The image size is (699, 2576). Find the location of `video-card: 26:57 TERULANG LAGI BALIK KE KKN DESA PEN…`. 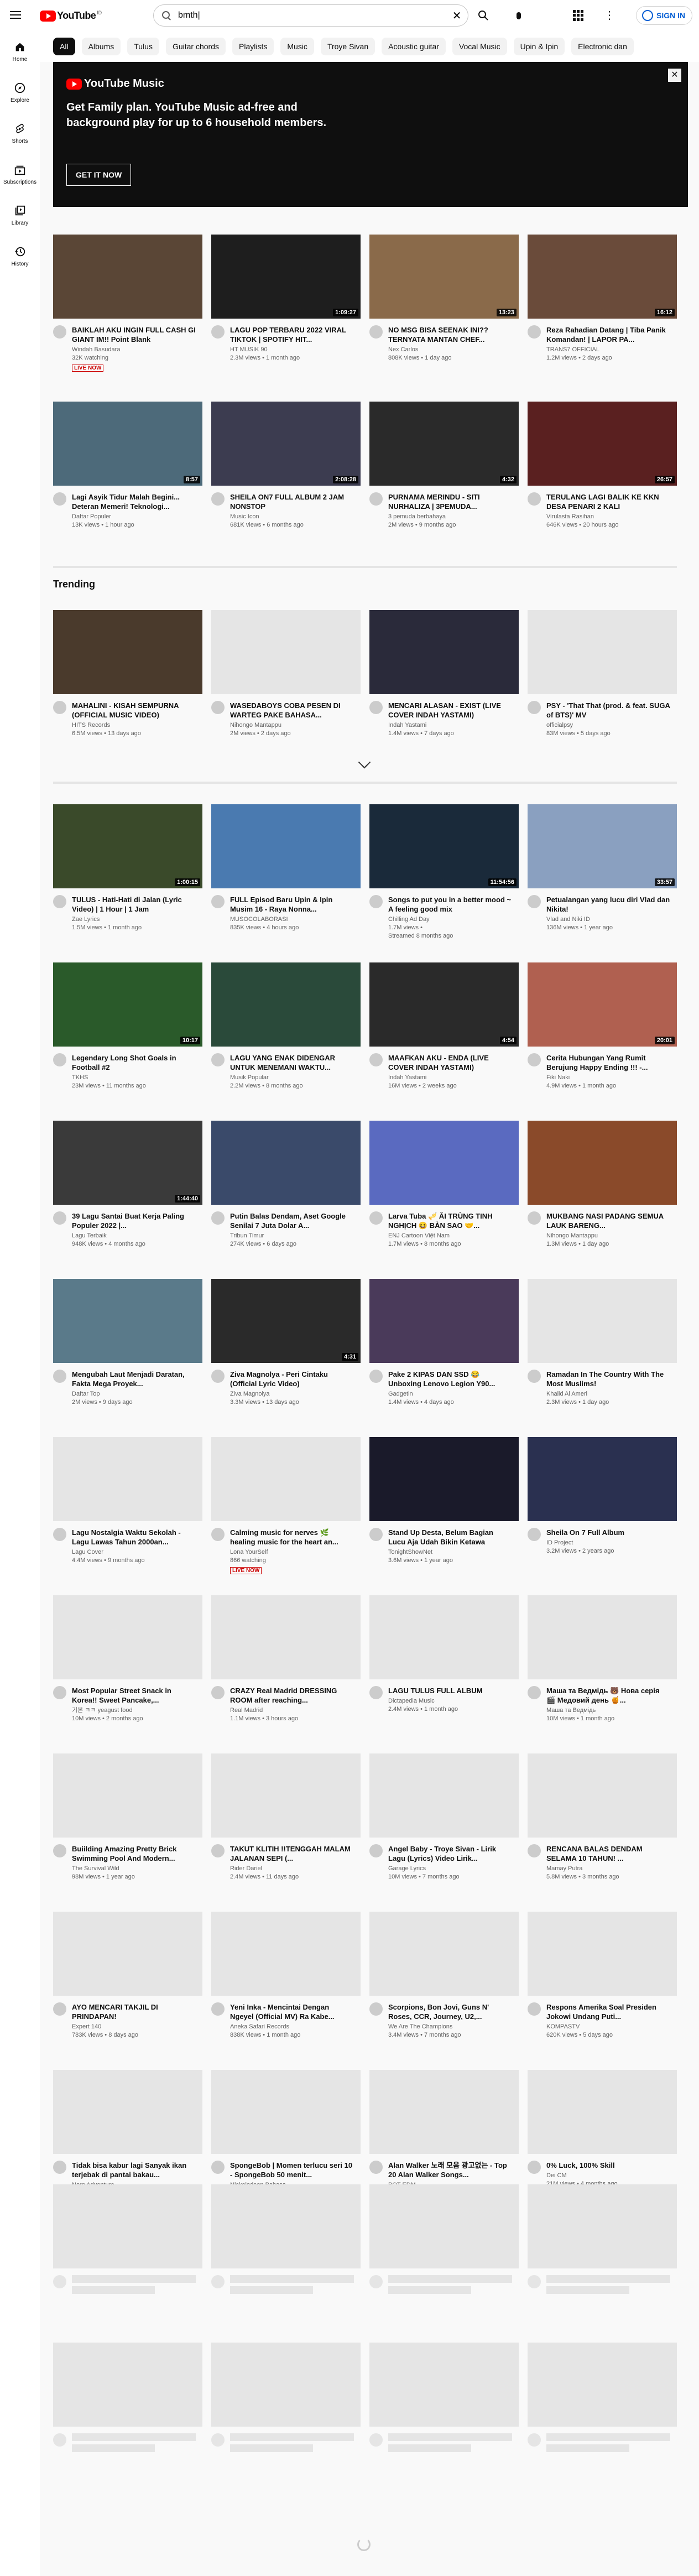

video-card: 26:57 TERULANG LAGI BALIK KE KKN DESA PEN… is located at coordinates (602, 481).